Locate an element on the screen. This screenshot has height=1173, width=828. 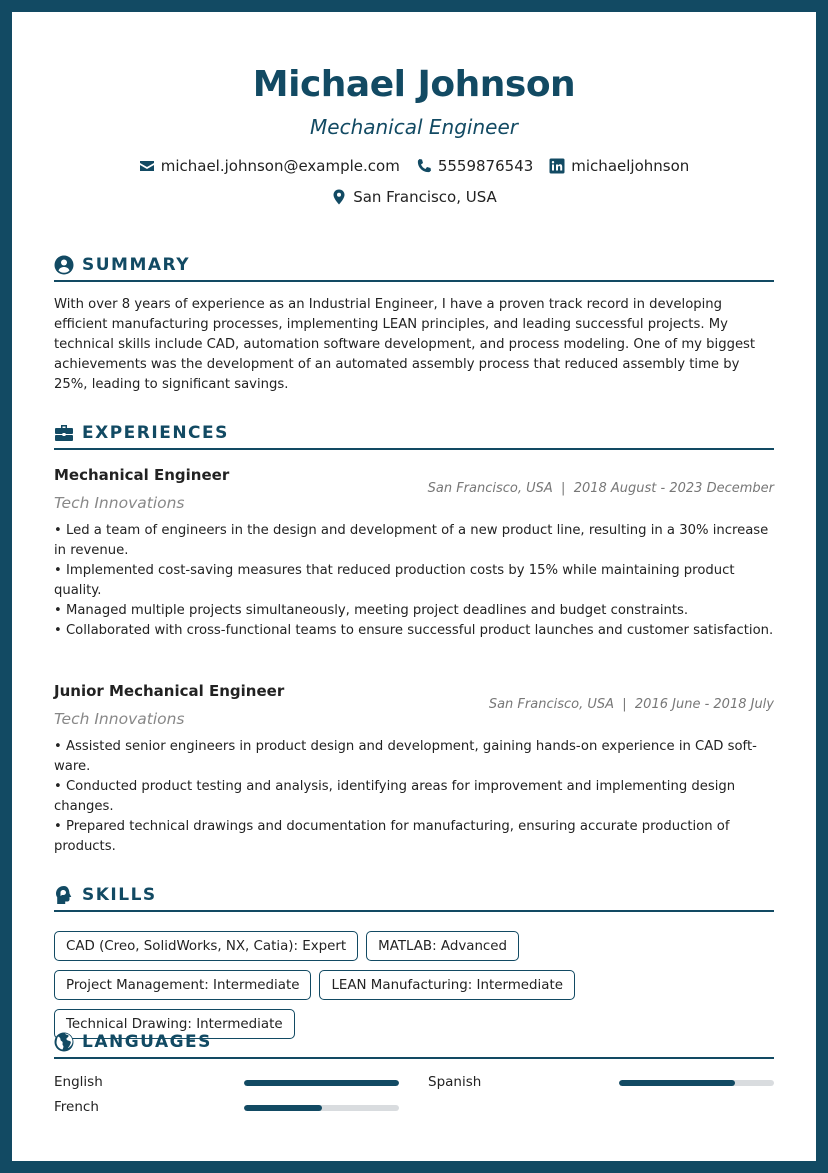
contact-linkedin: michaeljohnson is located at coordinates (619, 166).